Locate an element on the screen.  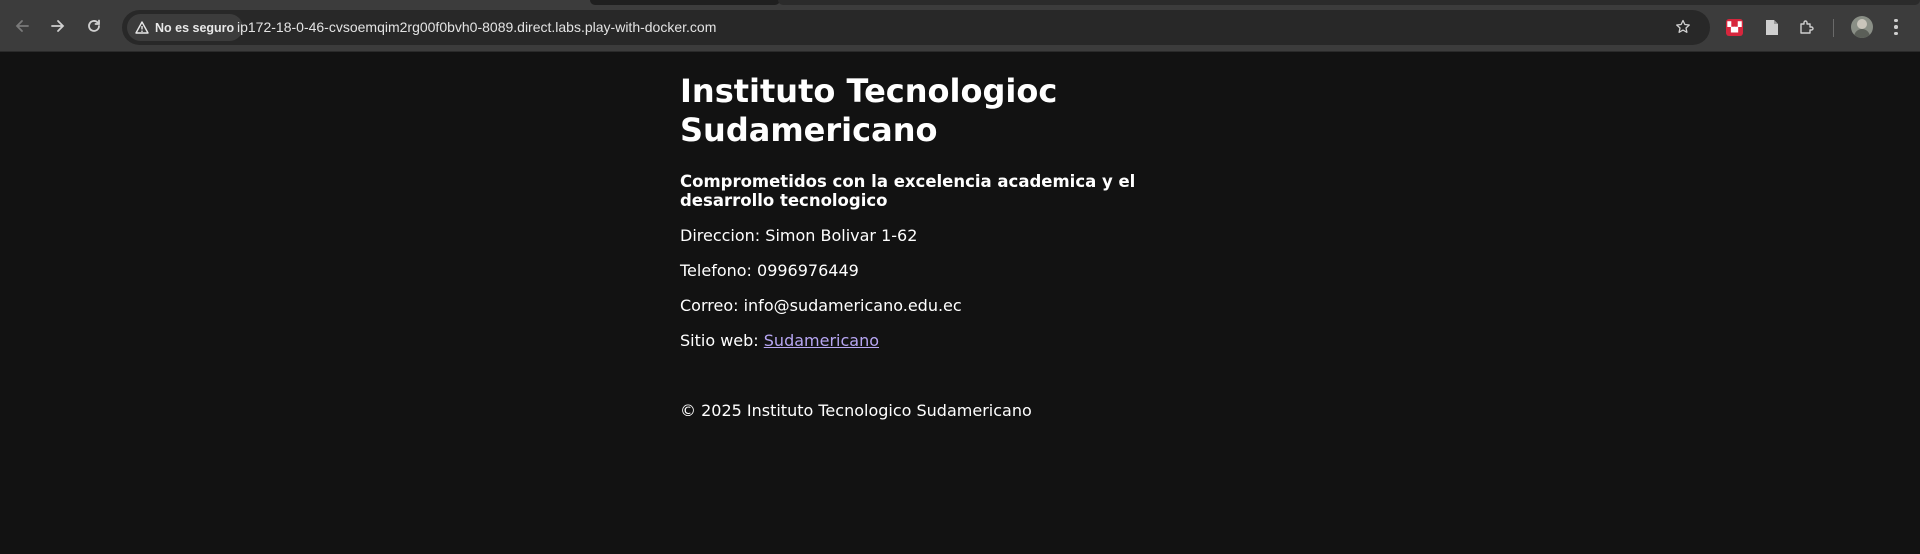
phone-line: Telefono: 0996976449 is located at coordinates (769, 270).